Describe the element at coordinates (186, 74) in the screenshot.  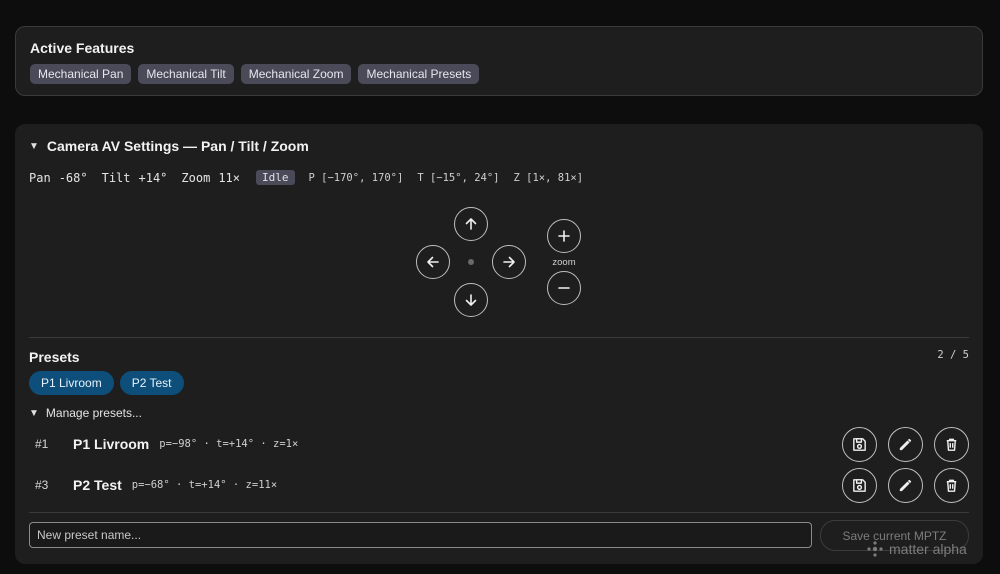
I see `feature-chip-tilt: Mechanical Tilt` at that location.